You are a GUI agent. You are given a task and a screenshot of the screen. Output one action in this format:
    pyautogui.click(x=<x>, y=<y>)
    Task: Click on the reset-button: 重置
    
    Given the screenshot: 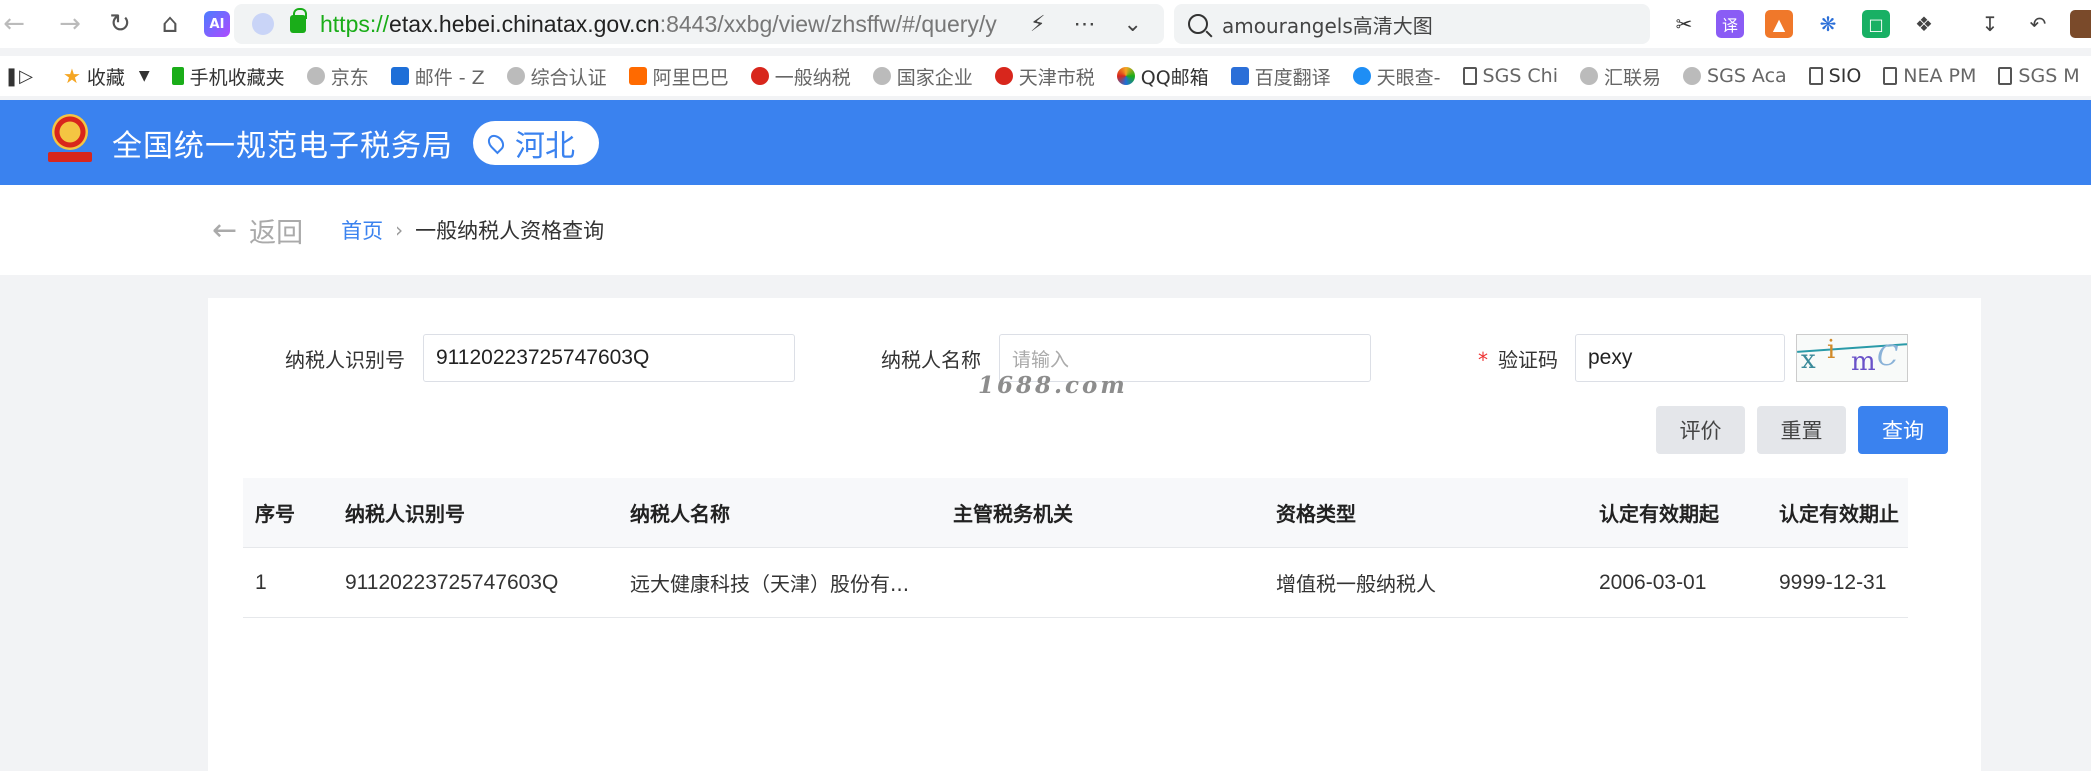 What is the action you would take?
    pyautogui.click(x=1801, y=430)
    